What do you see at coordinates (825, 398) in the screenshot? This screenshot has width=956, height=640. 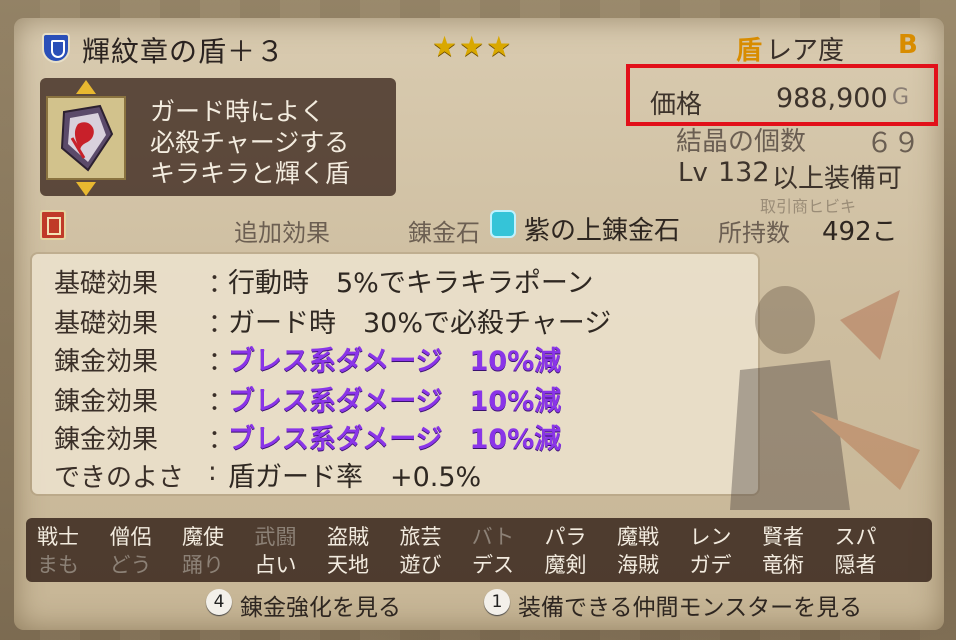 I see `merchant-portrait` at bounding box center [825, 398].